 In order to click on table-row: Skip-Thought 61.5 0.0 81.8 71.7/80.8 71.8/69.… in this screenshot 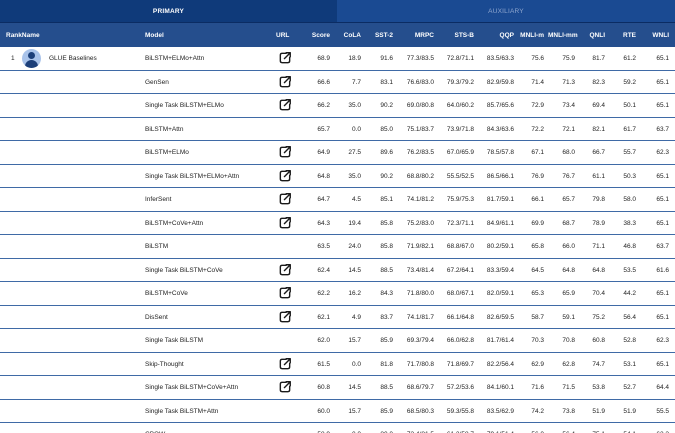, I will do `click(337, 364)`.